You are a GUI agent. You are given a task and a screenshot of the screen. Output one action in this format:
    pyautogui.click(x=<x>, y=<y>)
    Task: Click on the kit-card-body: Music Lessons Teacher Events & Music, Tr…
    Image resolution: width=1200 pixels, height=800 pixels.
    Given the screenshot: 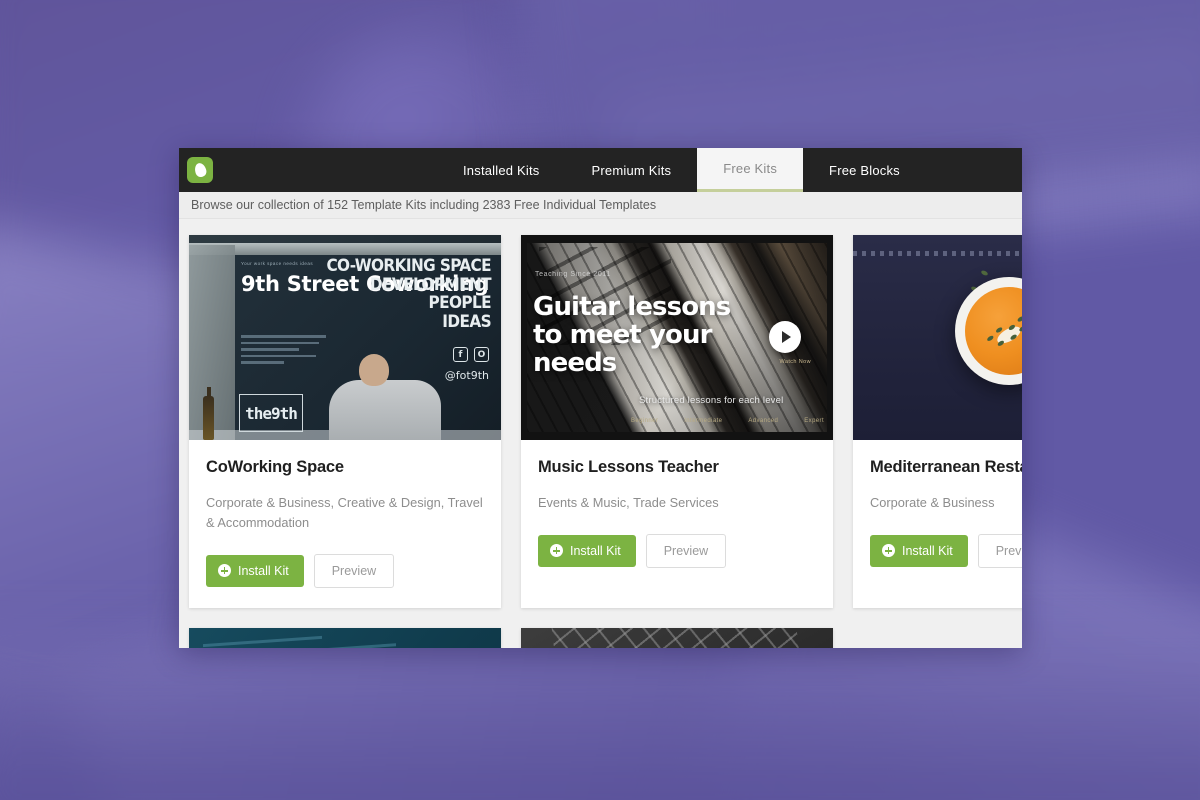 What is the action you would take?
    pyautogui.click(x=677, y=514)
    